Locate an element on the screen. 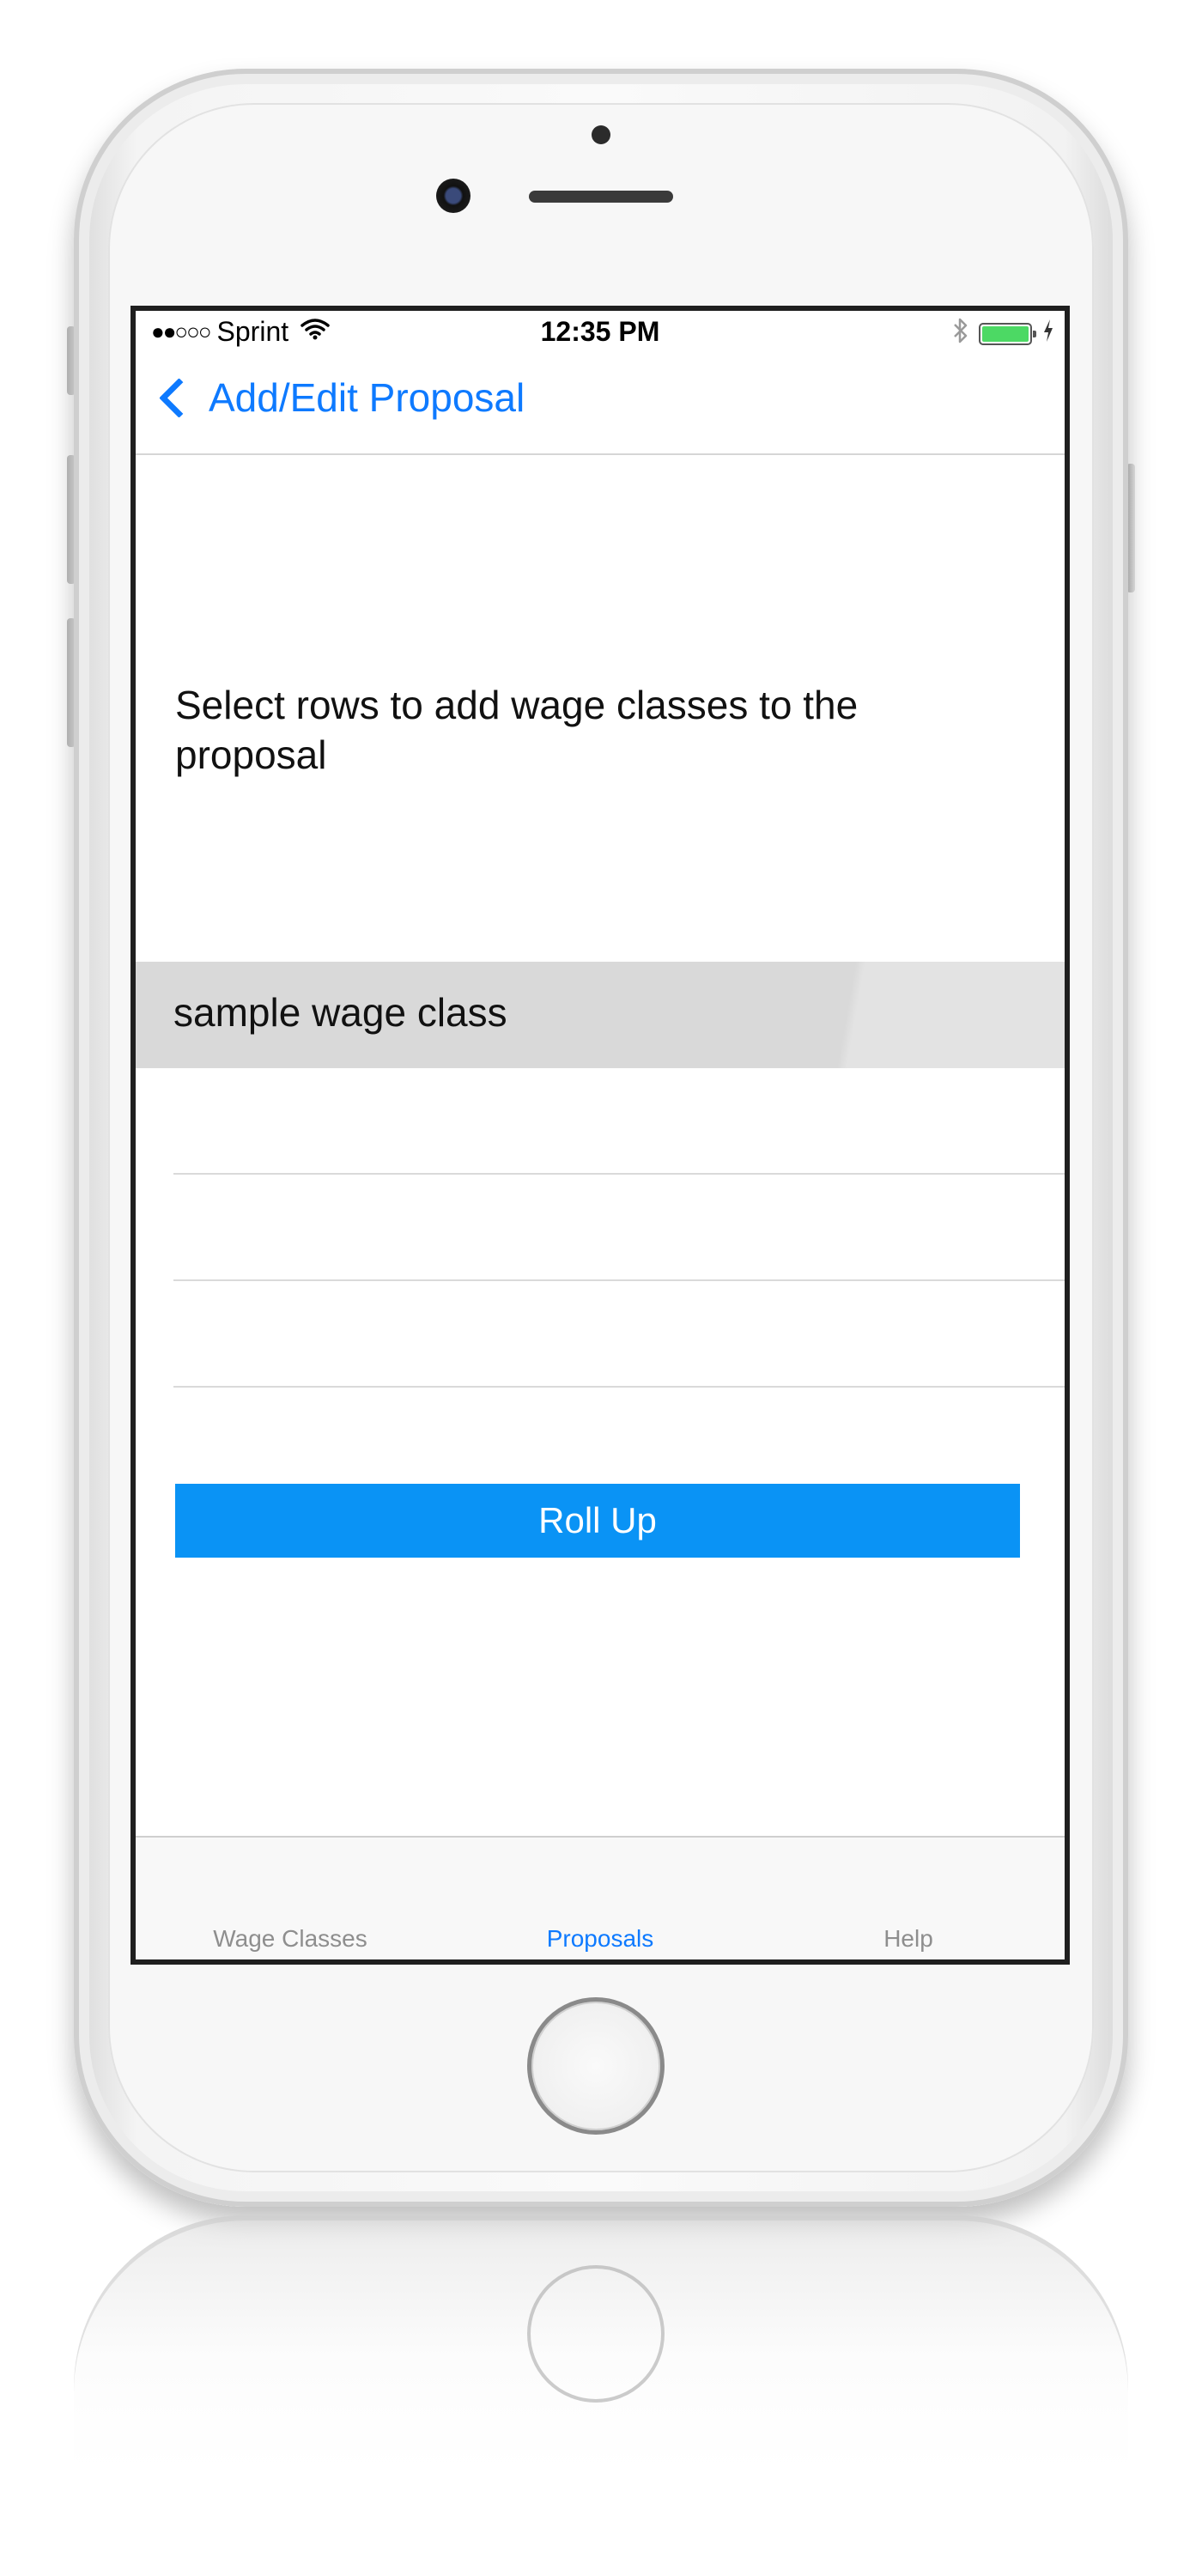 The height and width of the screenshot is (2576, 1202). earpiece-speaker is located at coordinates (601, 197).